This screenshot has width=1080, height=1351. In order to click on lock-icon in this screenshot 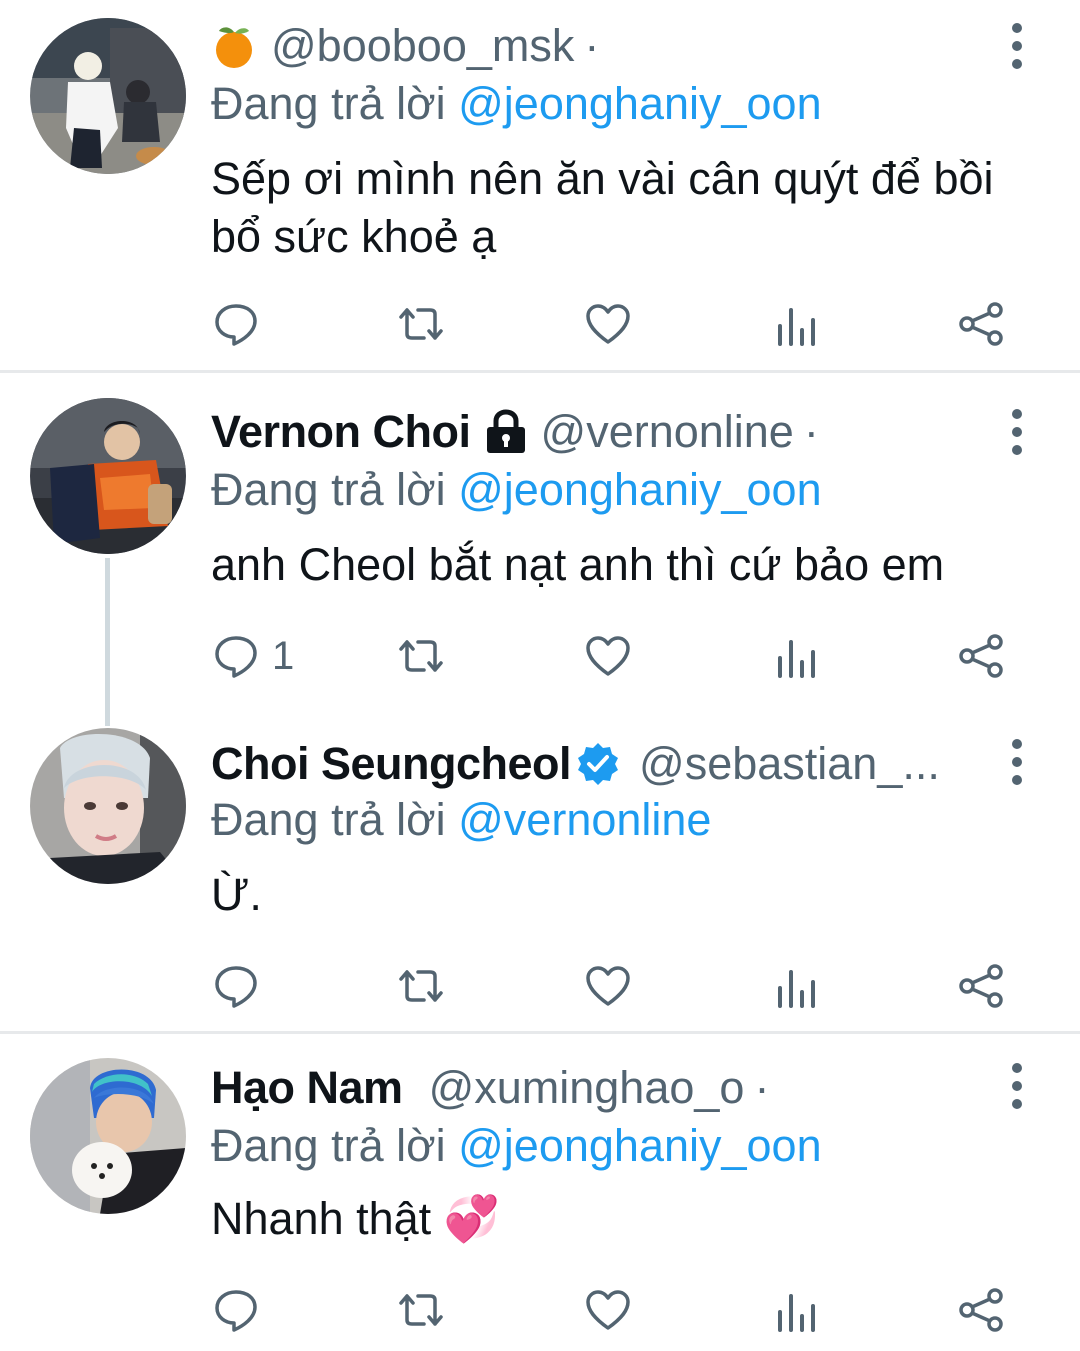, I will do `click(506, 432)`.